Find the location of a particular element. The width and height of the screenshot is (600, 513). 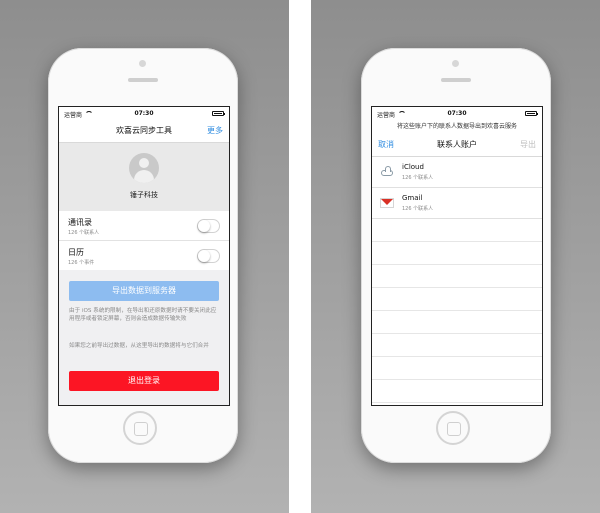

export-to-server-button: 导出数据到服务器 is located at coordinates (144, 291).